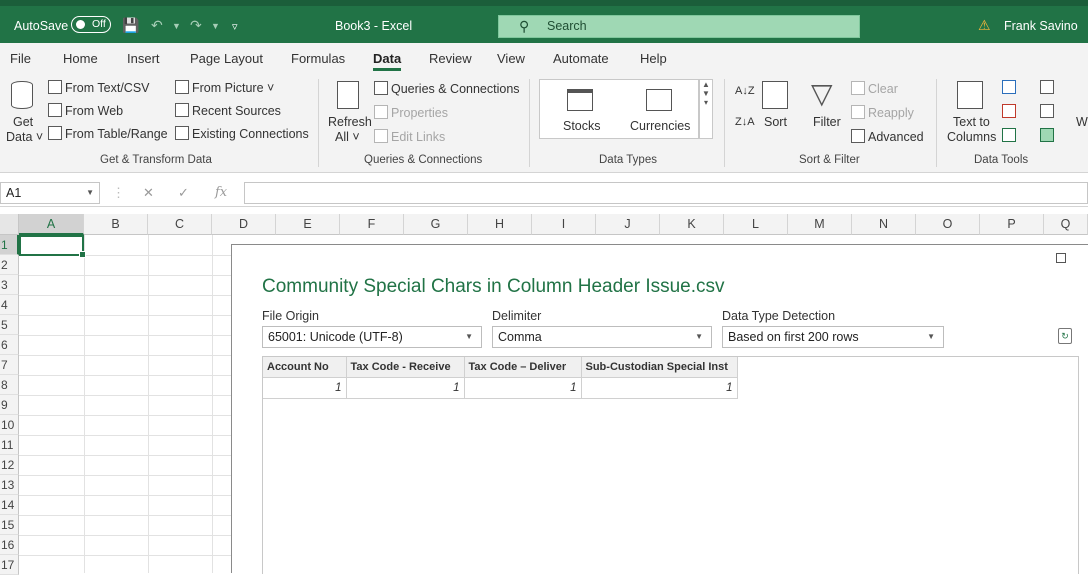 This screenshot has height=575, width=1088. I want to click on manage-data-model-icon, so click(1047, 135).